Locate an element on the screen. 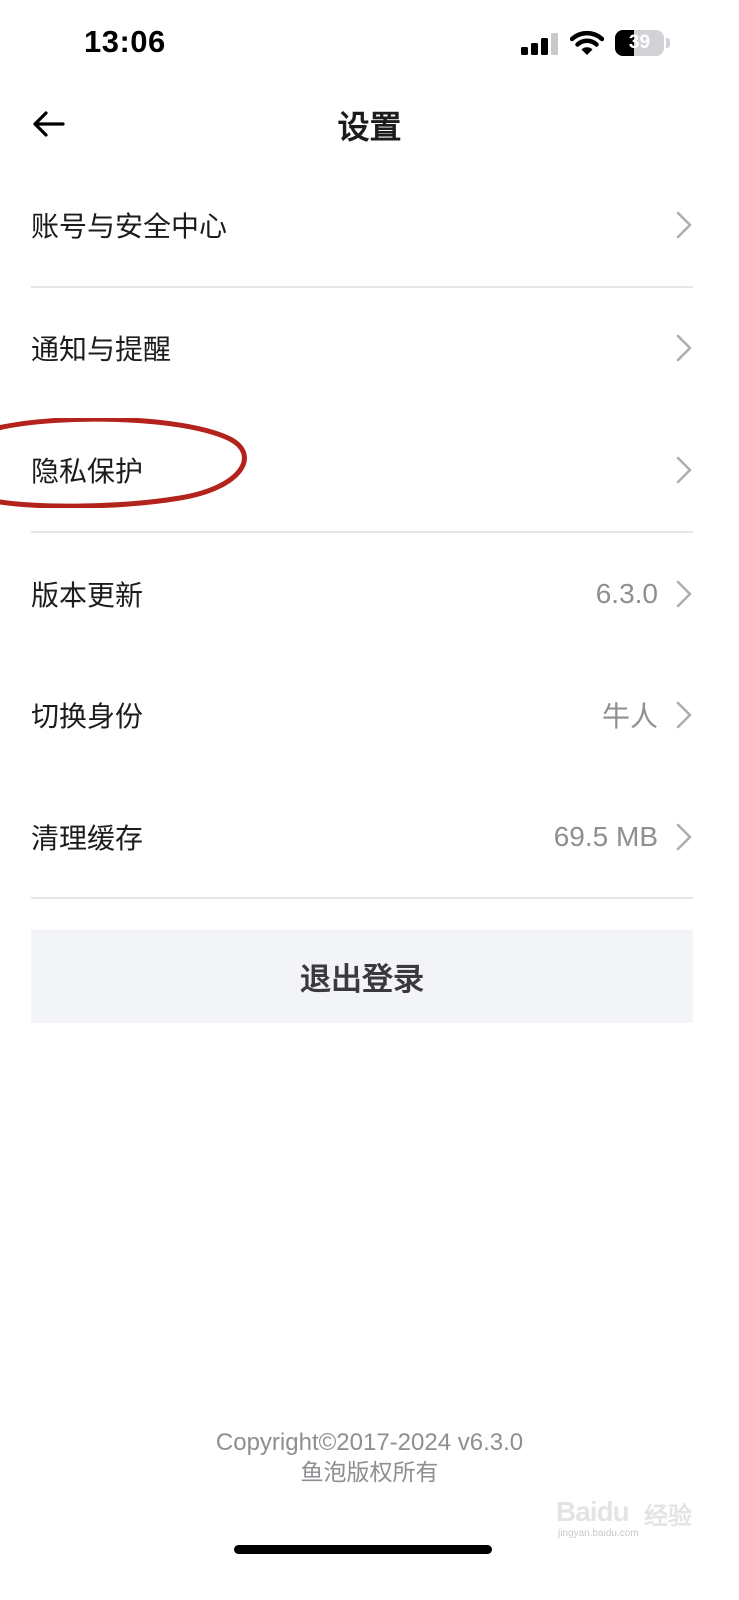 This screenshot has height=1600, width=739. settings-item-clear-cache: 清理缓存 69.5 MB is located at coordinates (362, 837).